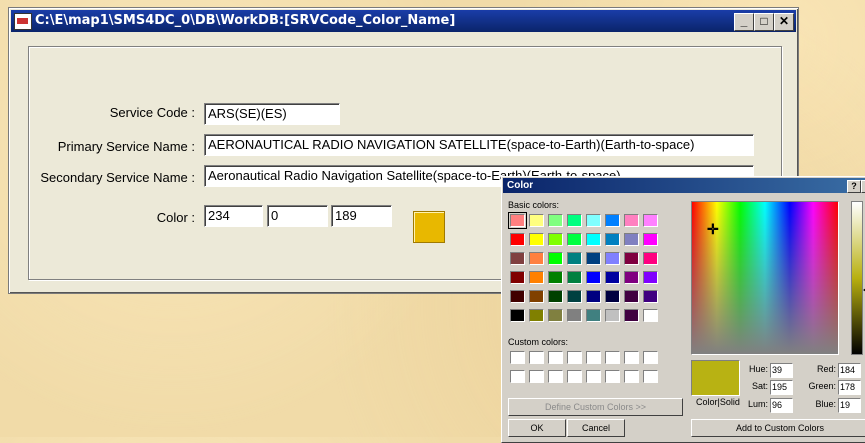  Describe the element at coordinates (849, 405) in the screenshot. I see `blue-input: 19` at that location.